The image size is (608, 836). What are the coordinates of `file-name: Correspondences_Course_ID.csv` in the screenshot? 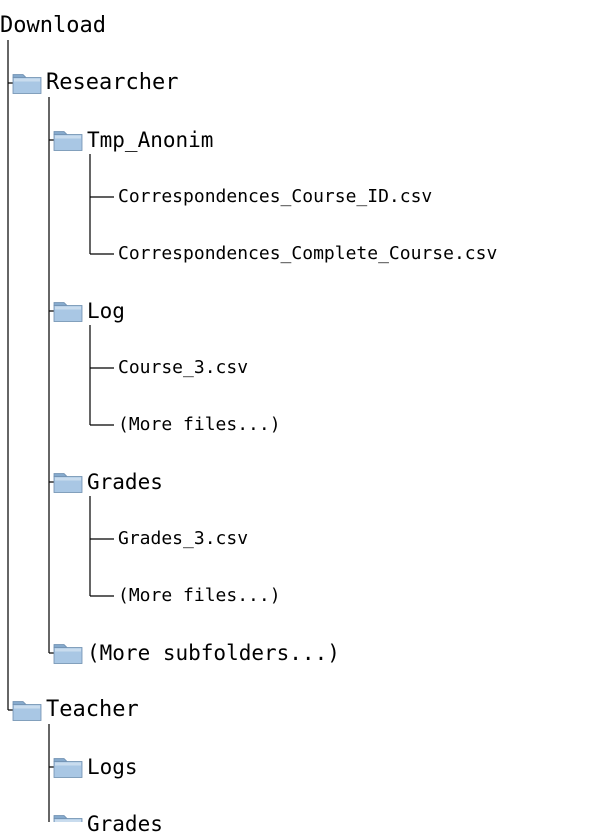 It's located at (275, 196).